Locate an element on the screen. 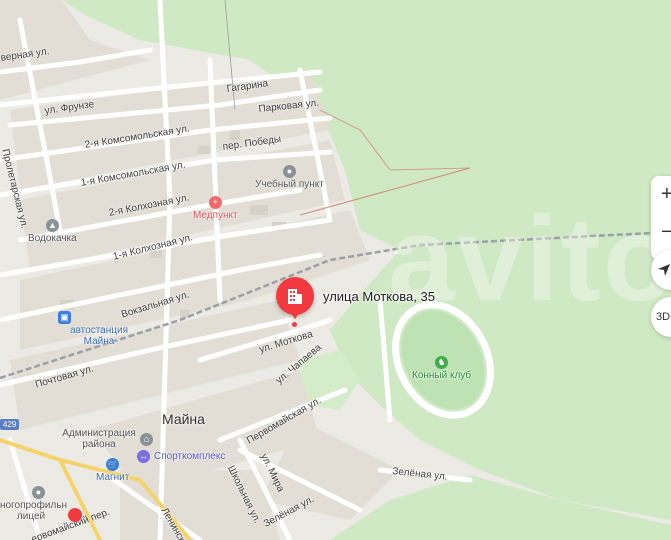  poi-water-tower: ▲ Водокачка is located at coordinates (52, 231).